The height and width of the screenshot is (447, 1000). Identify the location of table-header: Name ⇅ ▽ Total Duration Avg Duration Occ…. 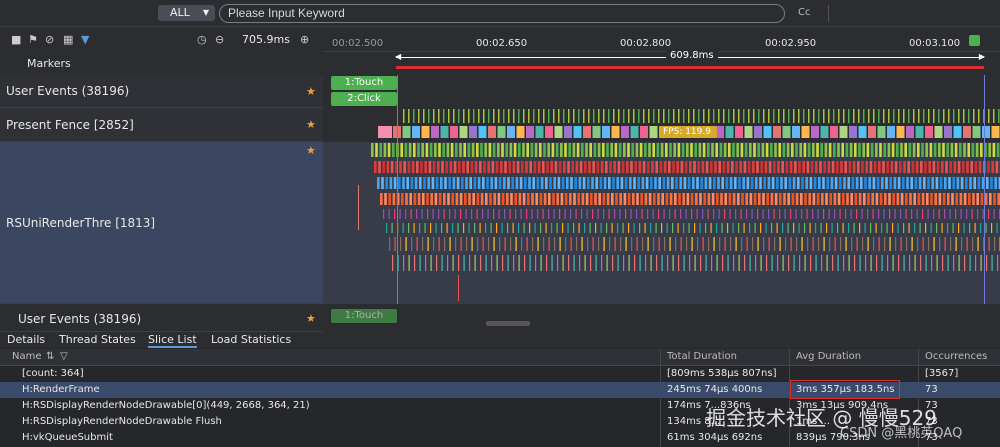
(500, 357).